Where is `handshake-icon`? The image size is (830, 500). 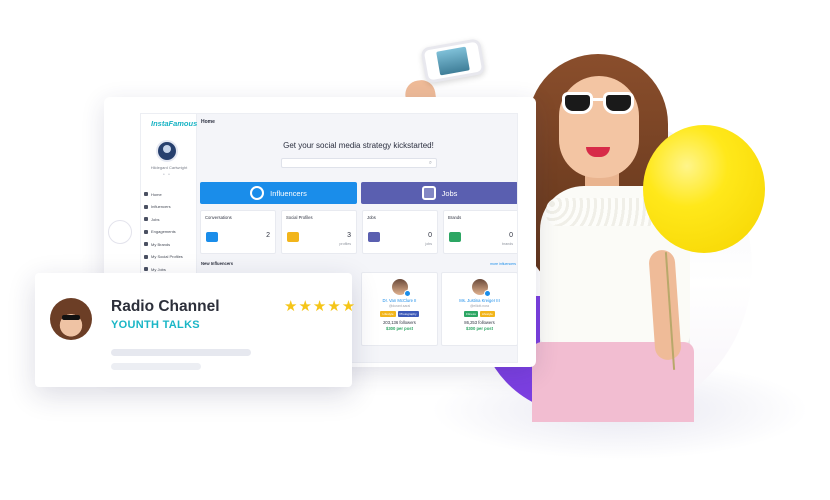
handshake-icon is located at coordinates (146, 231).